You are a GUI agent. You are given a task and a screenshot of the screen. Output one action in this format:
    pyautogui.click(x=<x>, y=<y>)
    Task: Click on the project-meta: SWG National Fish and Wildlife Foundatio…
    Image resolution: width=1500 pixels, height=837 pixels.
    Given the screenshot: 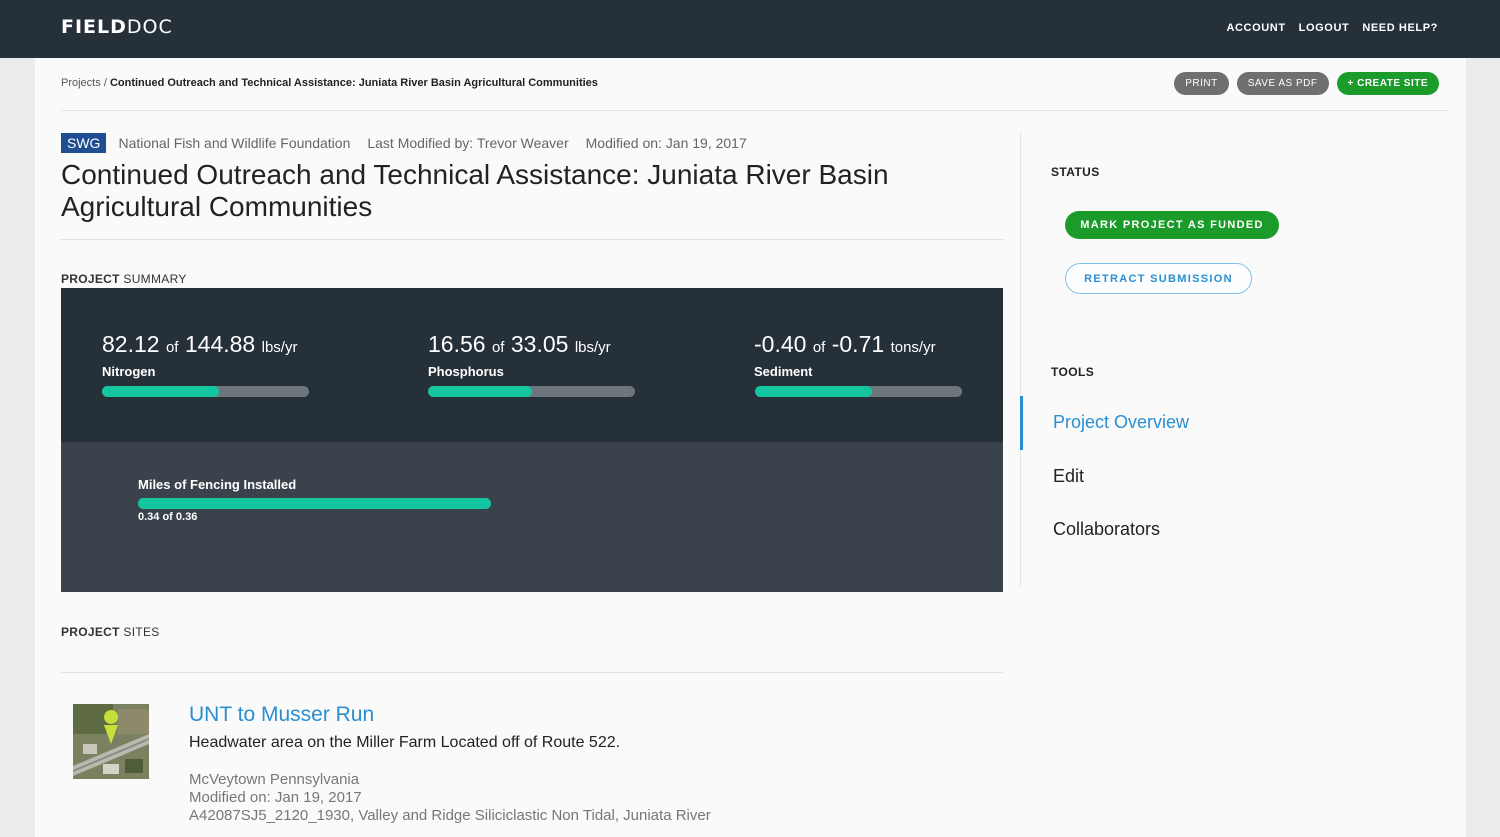 What is the action you would take?
    pyautogui.click(x=412, y=143)
    